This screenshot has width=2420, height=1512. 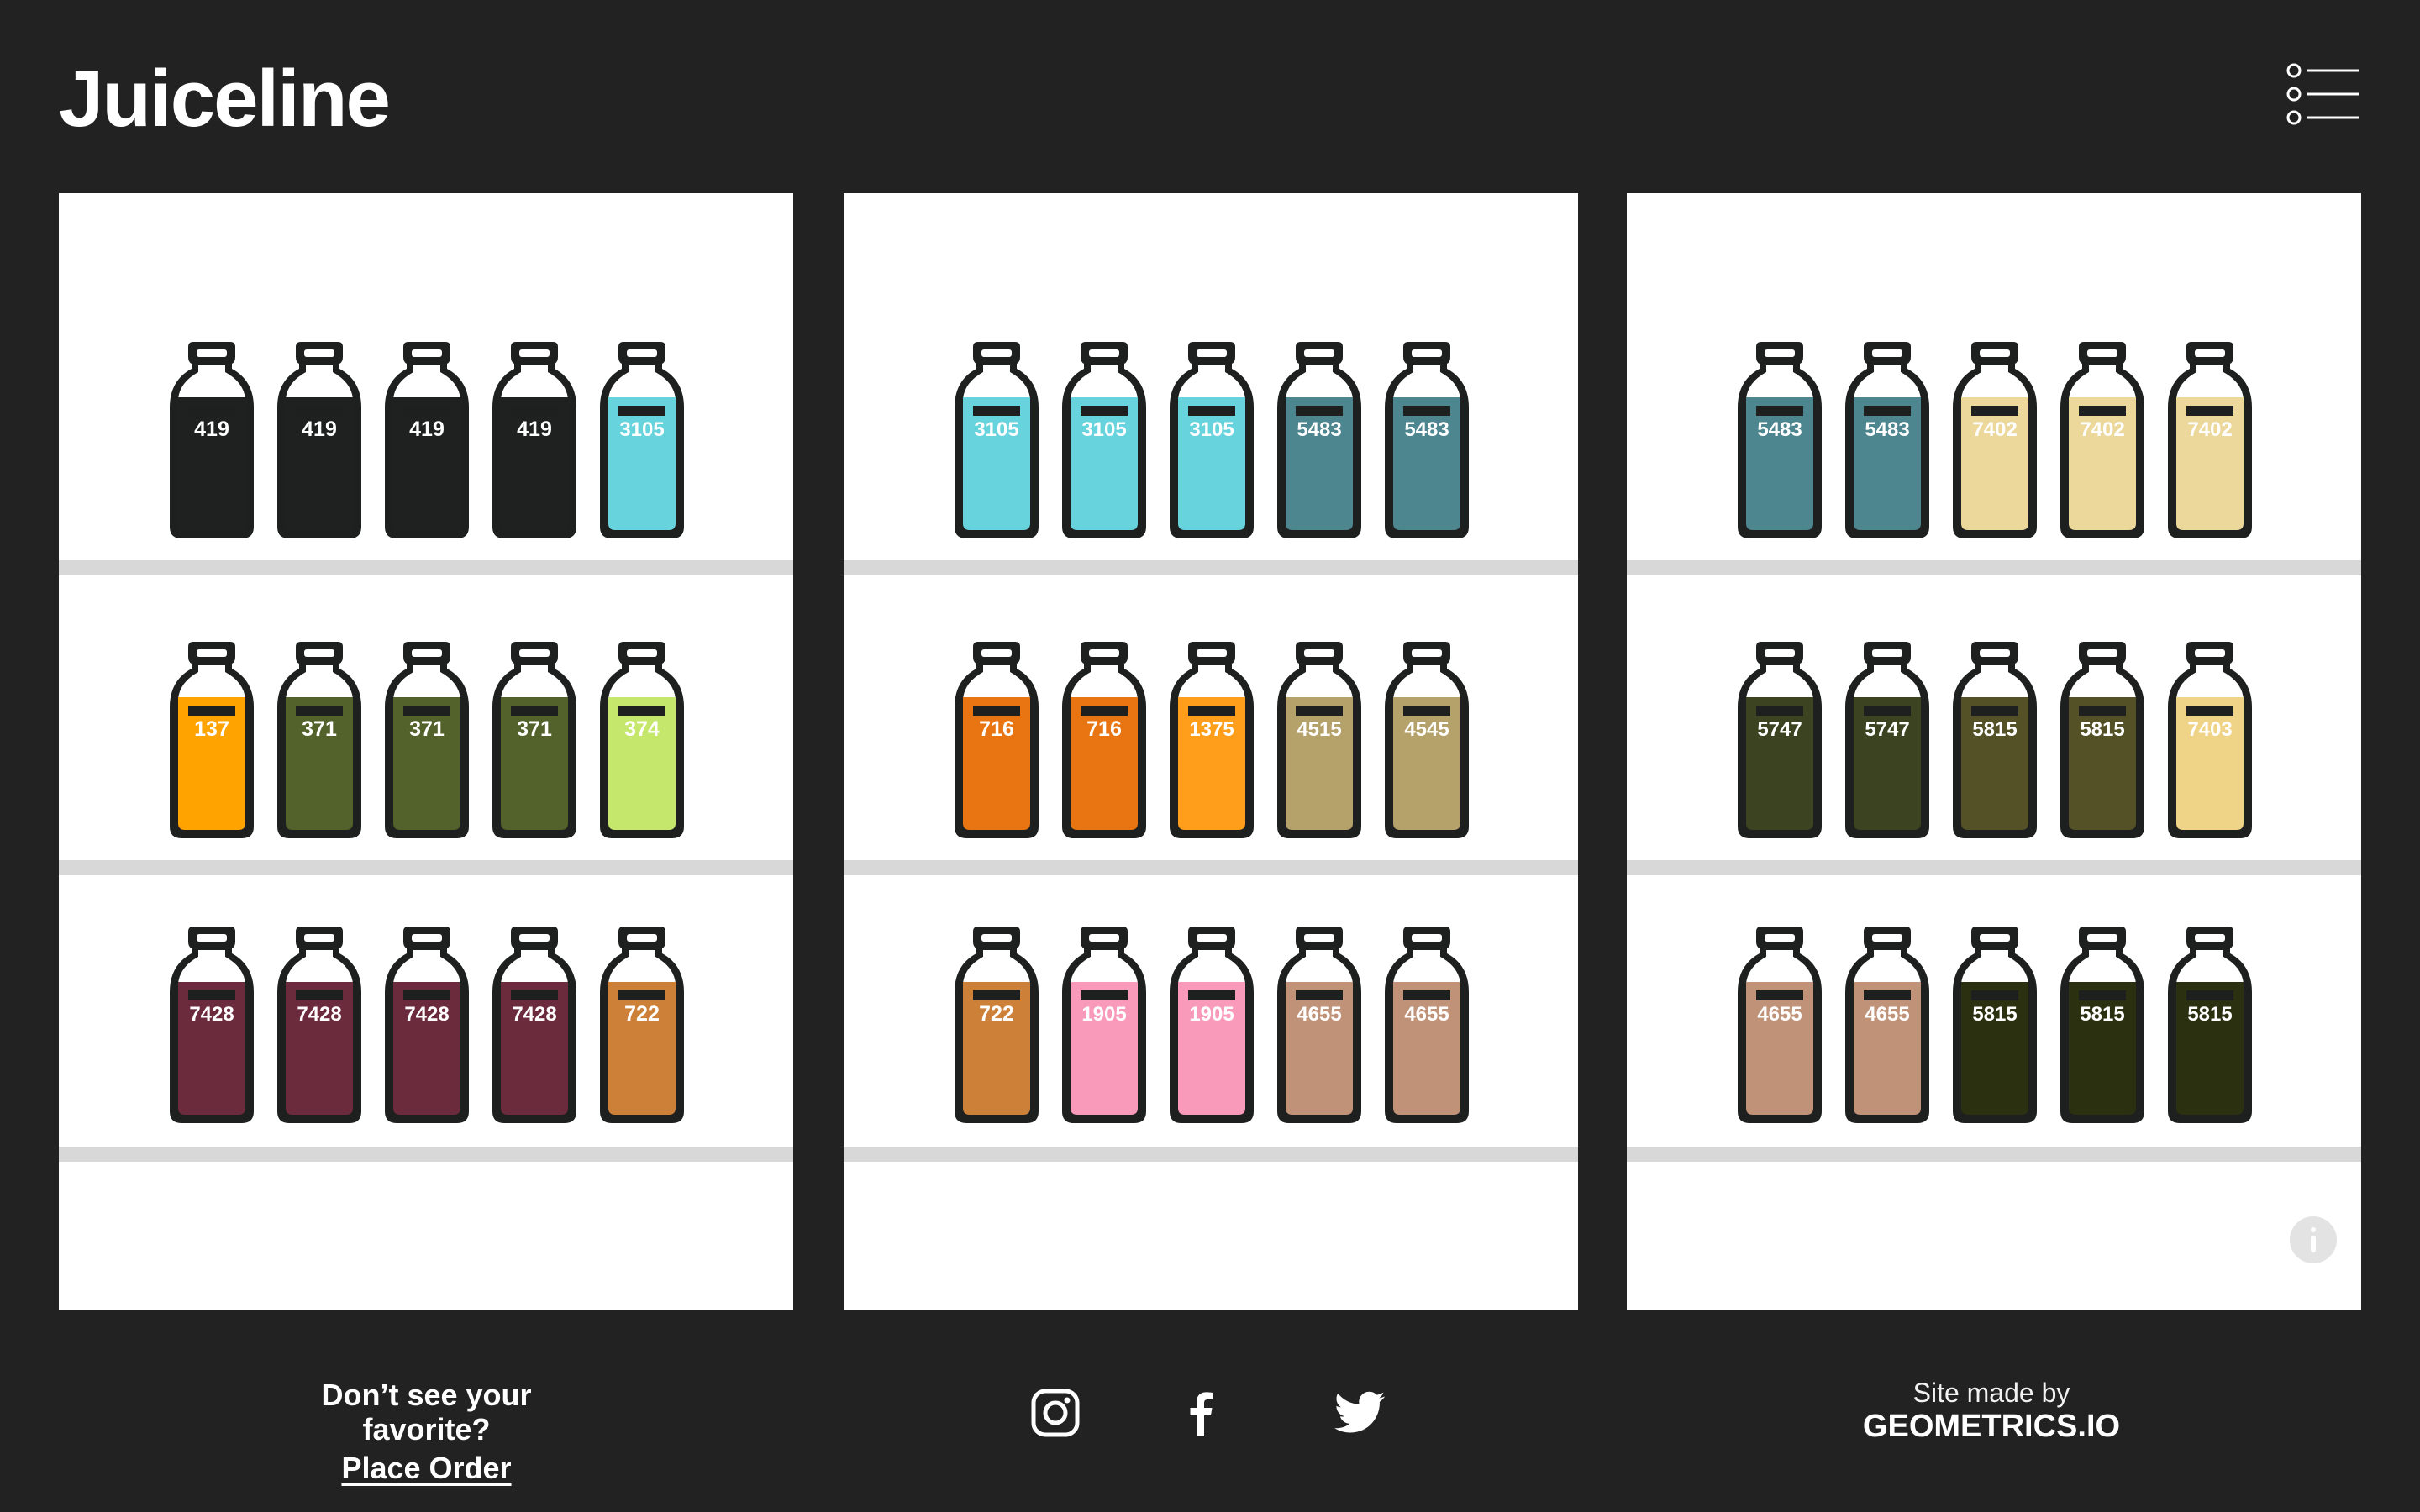 What do you see at coordinates (1055, 1413) in the screenshot?
I see `instagram-icon` at bounding box center [1055, 1413].